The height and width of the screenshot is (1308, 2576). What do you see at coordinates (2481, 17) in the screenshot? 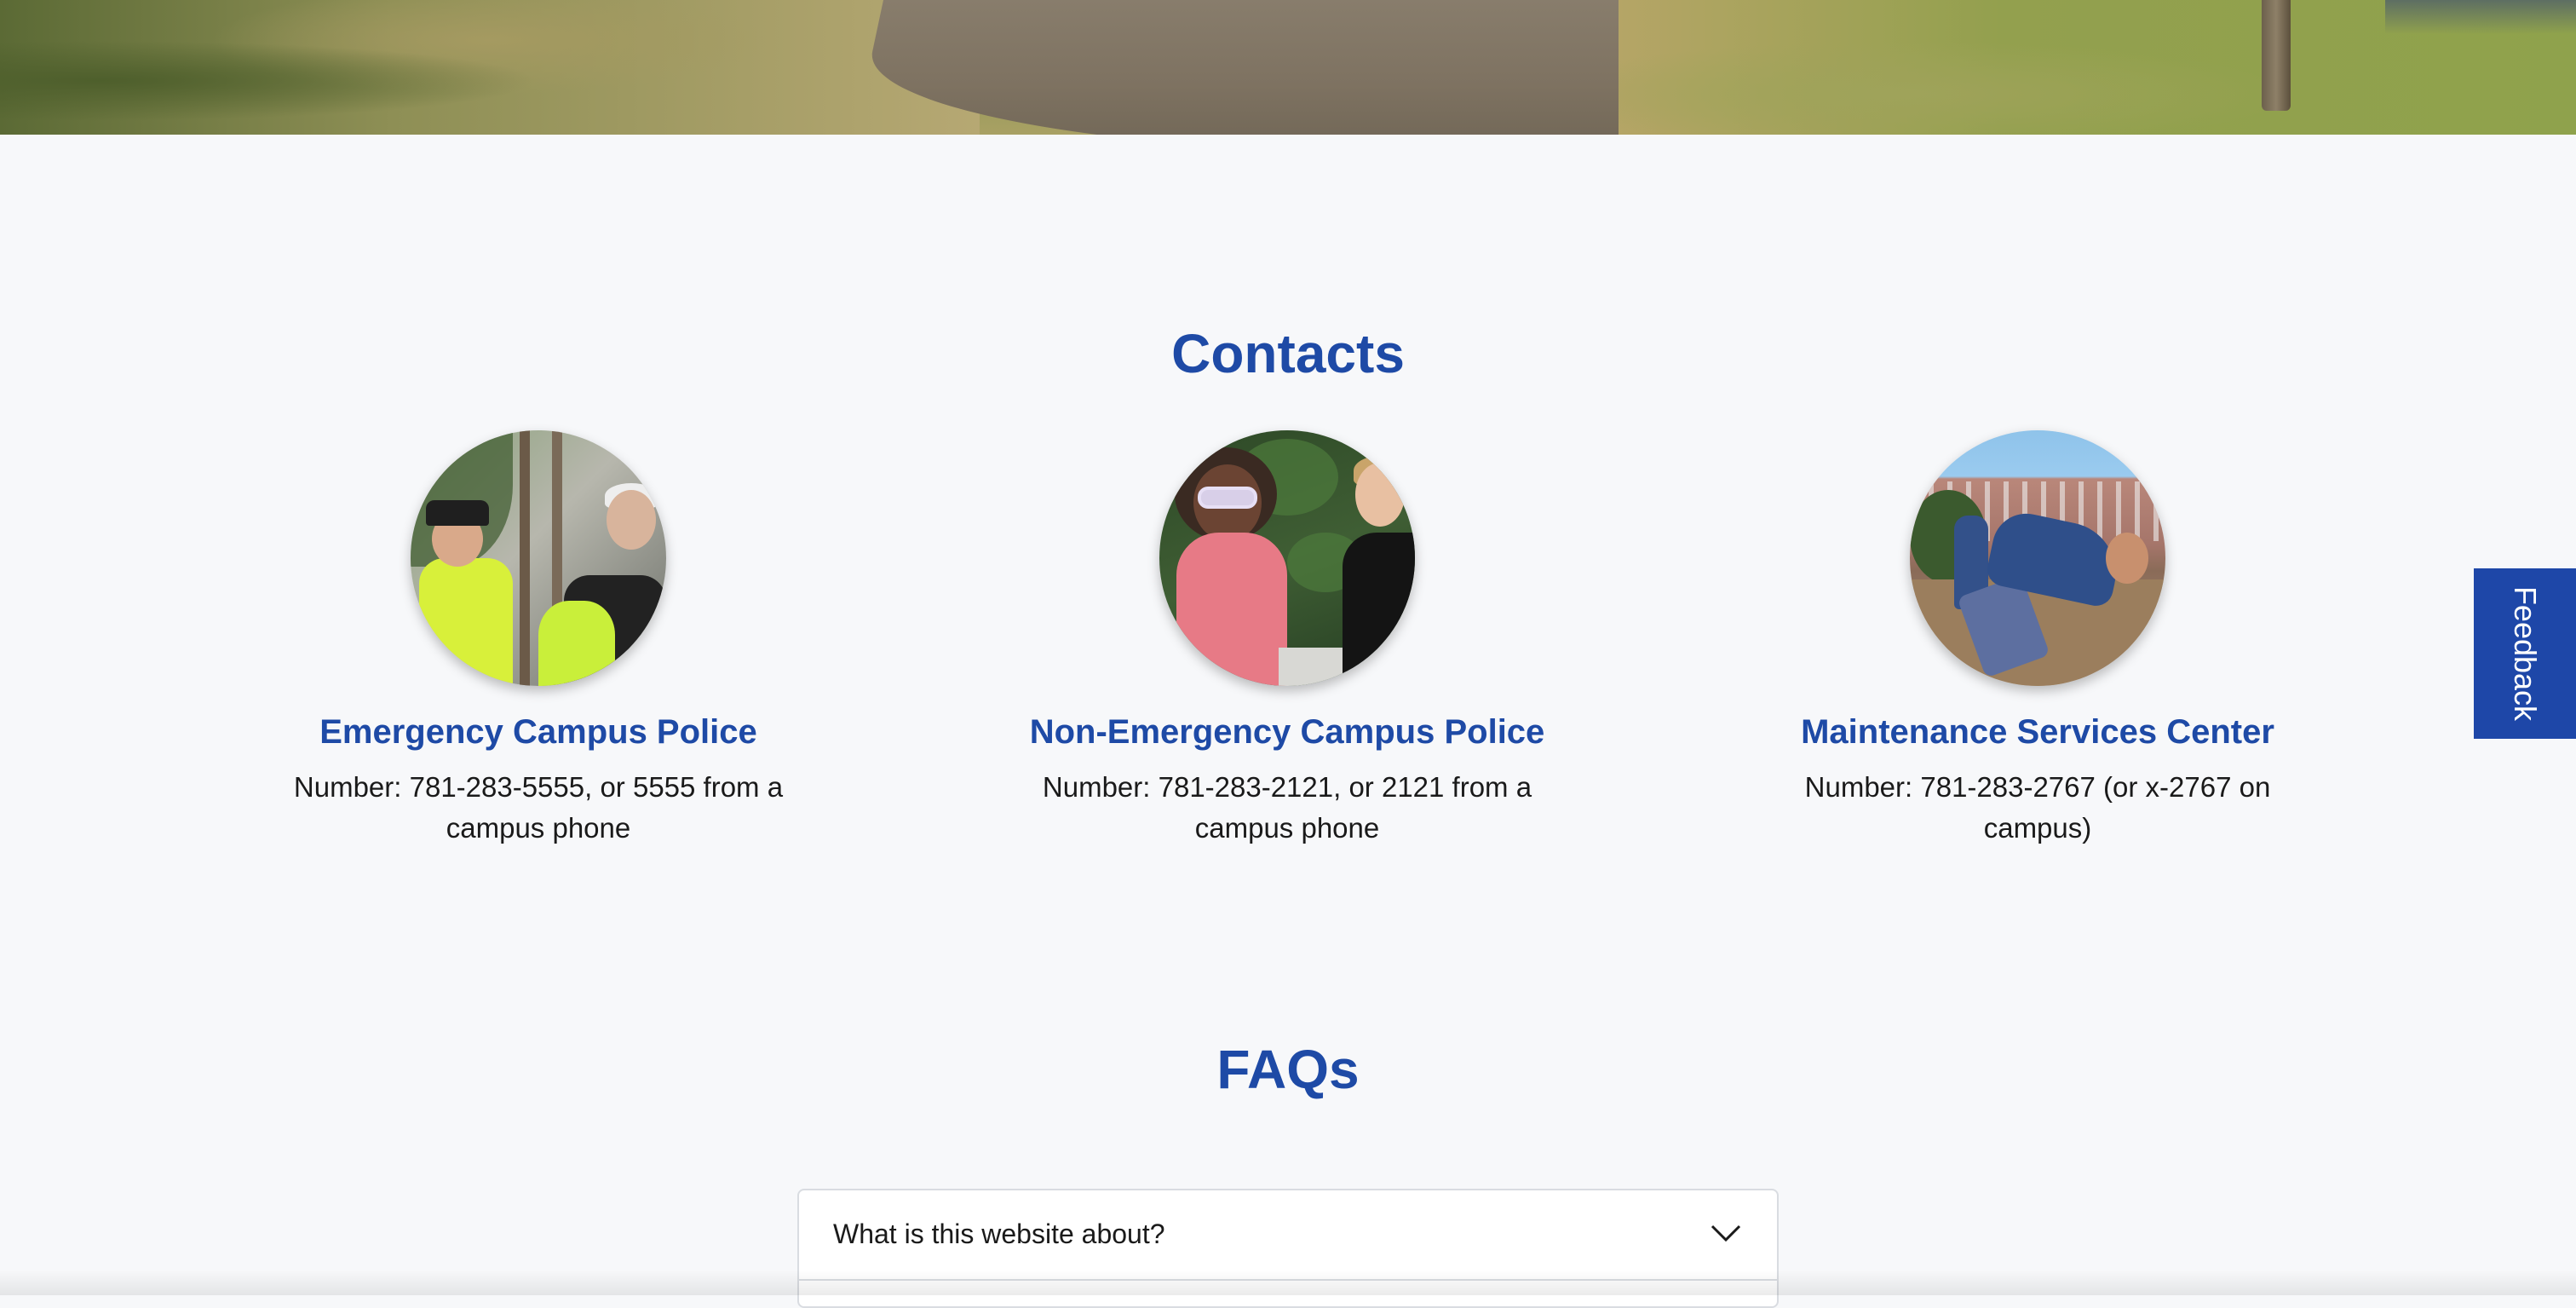
I see `hero-shade` at bounding box center [2481, 17].